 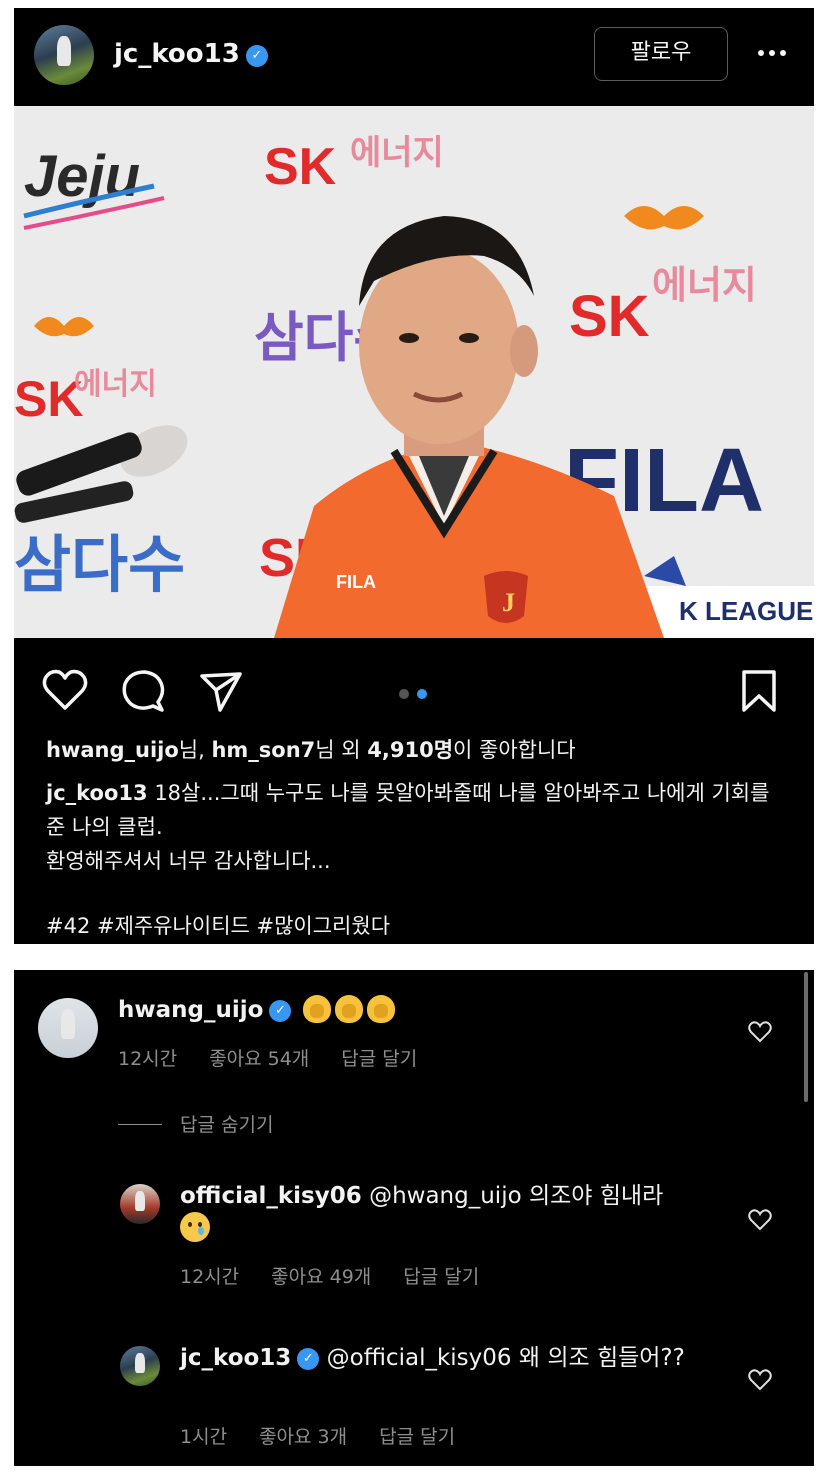 What do you see at coordinates (508, 602) in the screenshot?
I see `svg-text: J` at bounding box center [508, 602].